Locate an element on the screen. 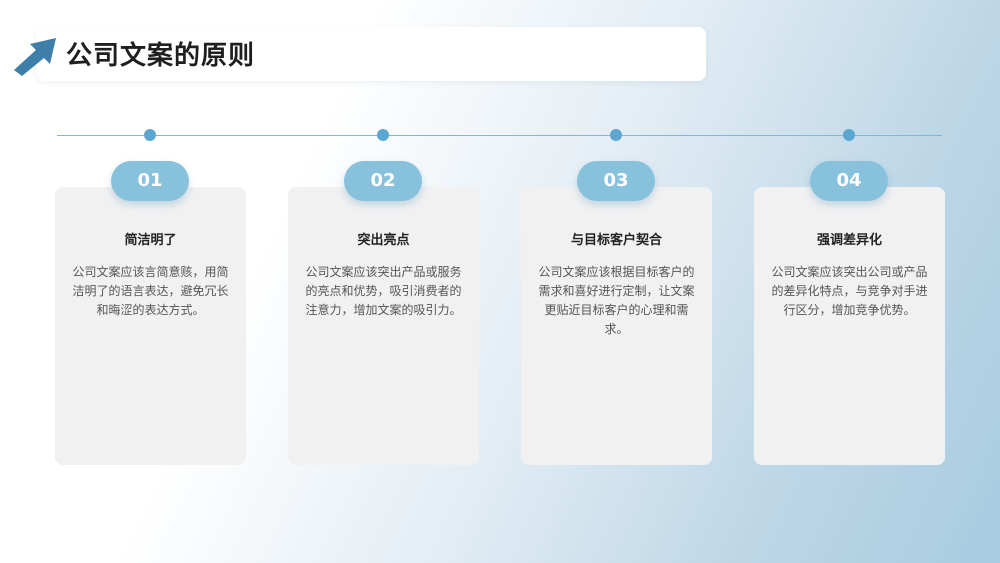  principle-number-badge-2: 02 is located at coordinates (383, 181).